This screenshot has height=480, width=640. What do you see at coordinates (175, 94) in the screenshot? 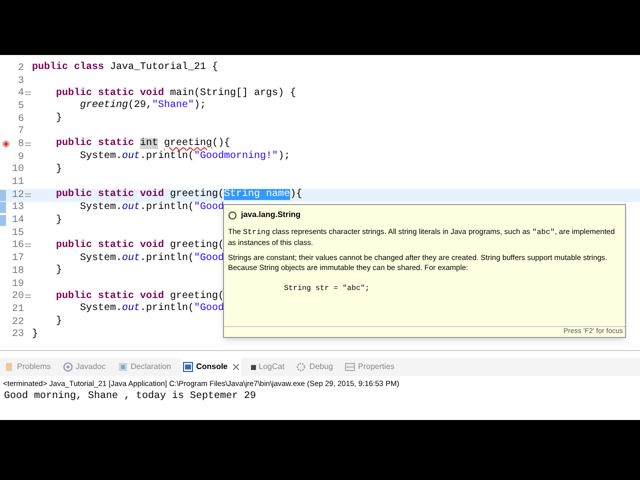
I see `code-text: public static void main(String[] args) {` at bounding box center [175, 94].